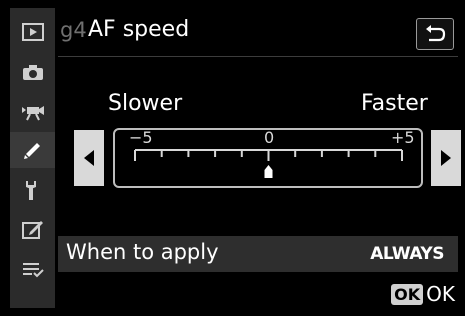 This screenshot has width=465, height=316. I want to click on tab-setup, so click(32, 190).